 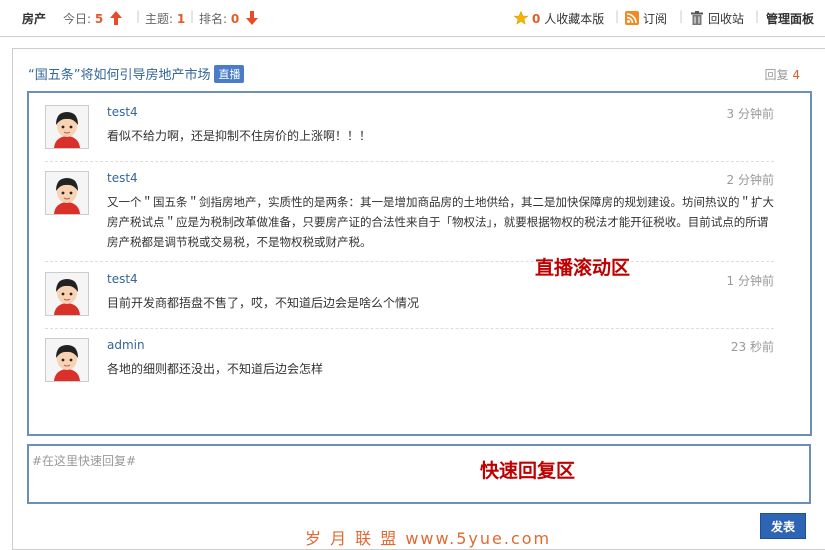 What do you see at coordinates (93, 18) in the screenshot?
I see `today-stat: 今日: 5` at bounding box center [93, 18].